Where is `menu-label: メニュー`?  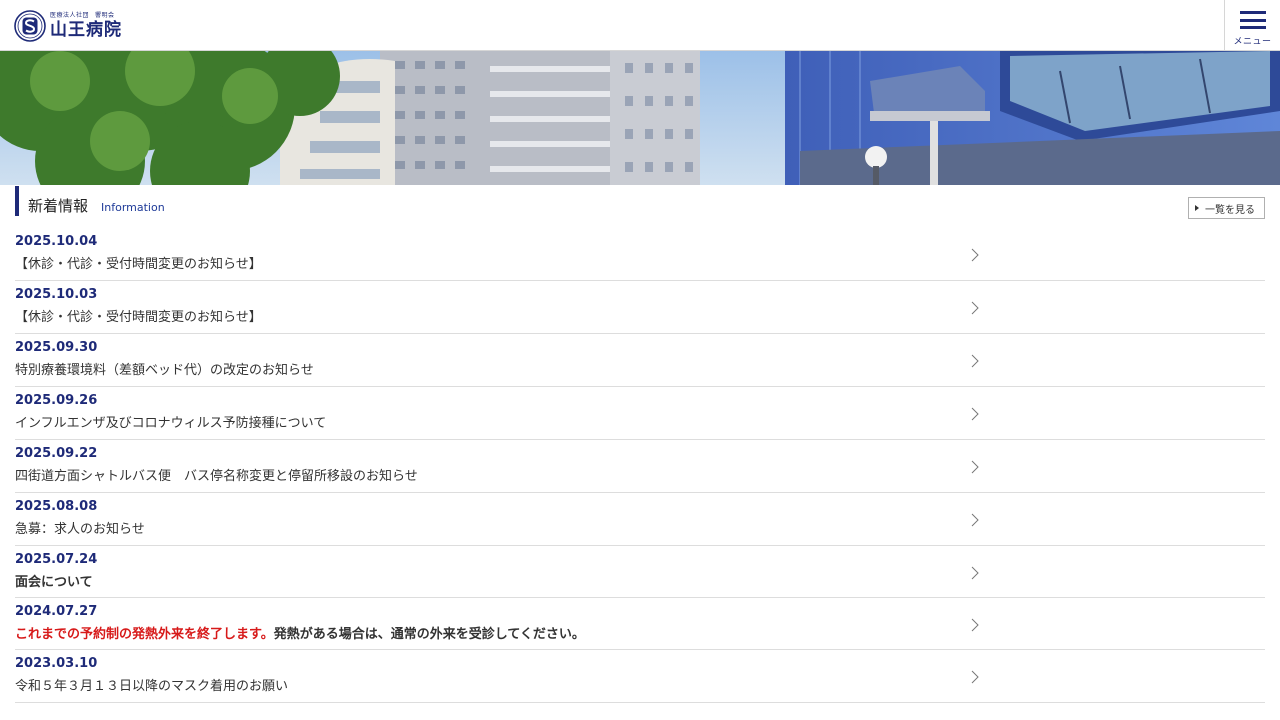
menu-label: メニュー is located at coordinates (1252, 42).